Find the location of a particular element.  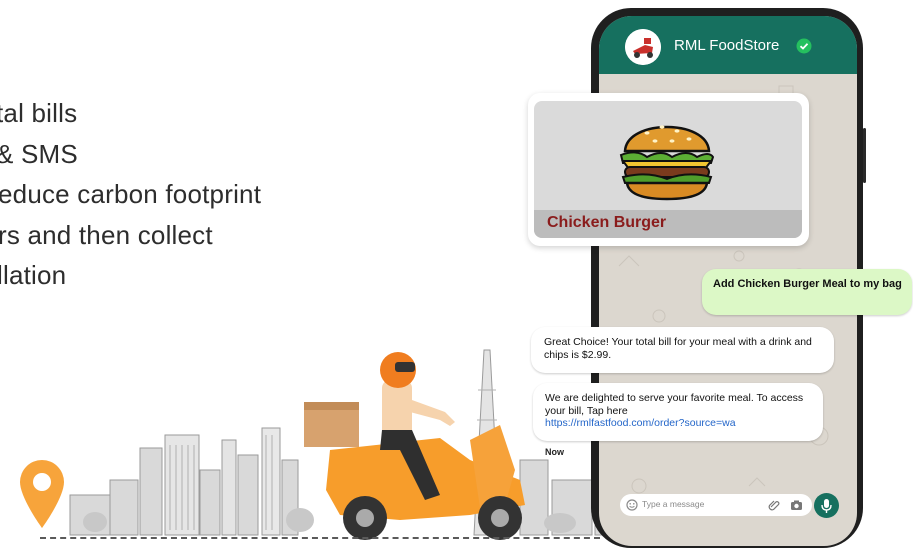

feature-line-4: rs and then collect is located at coordinates (106, 234).